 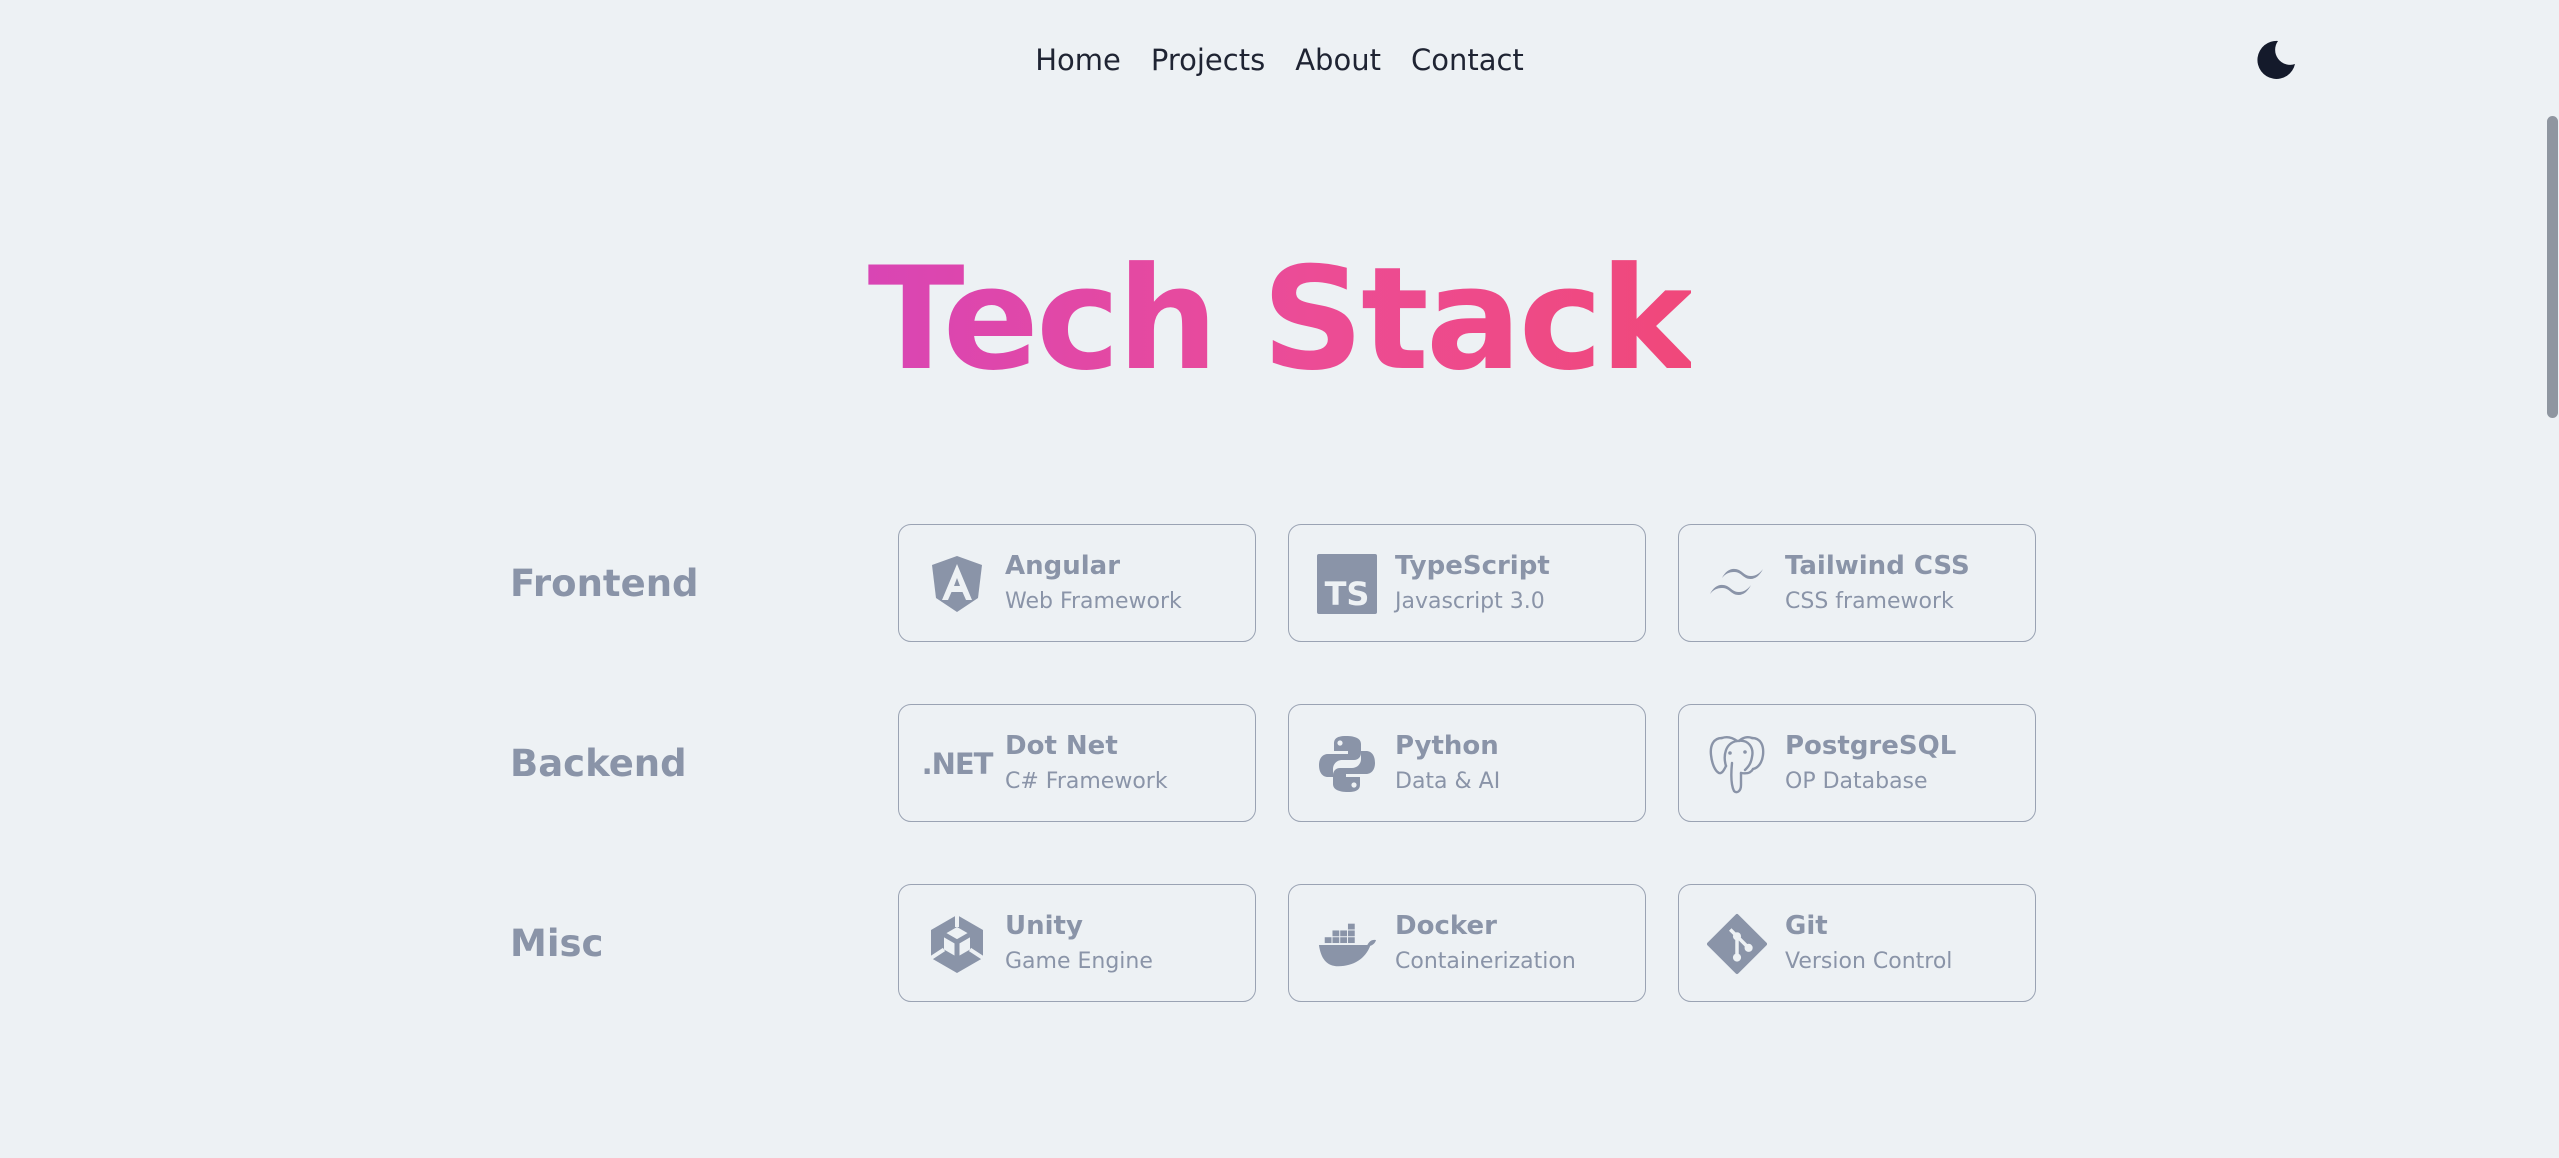 I want to click on category-label-backend: Backend, so click(x=598, y=763).